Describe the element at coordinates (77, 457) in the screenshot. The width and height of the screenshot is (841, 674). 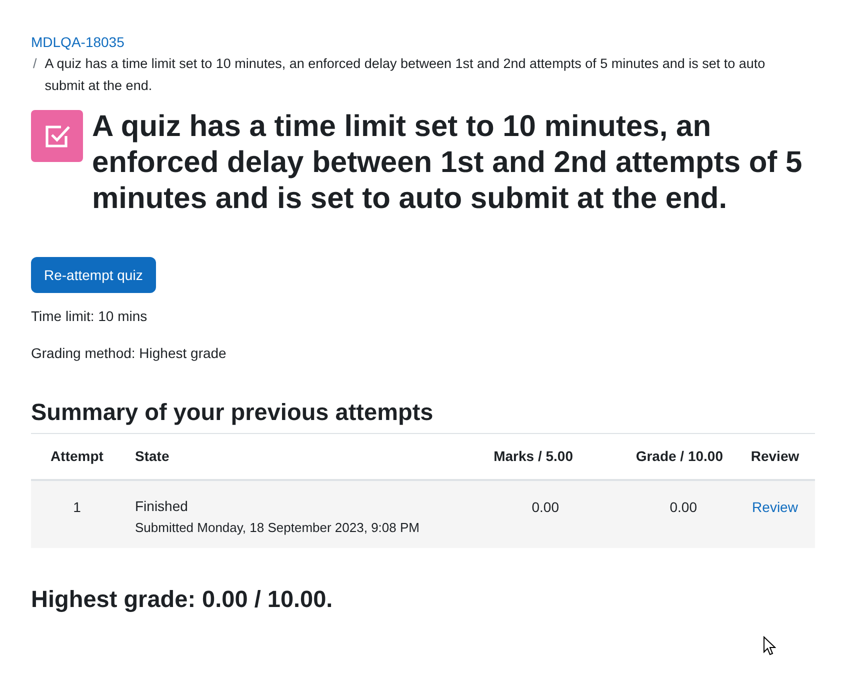
I see `column-header: Attempt` at that location.